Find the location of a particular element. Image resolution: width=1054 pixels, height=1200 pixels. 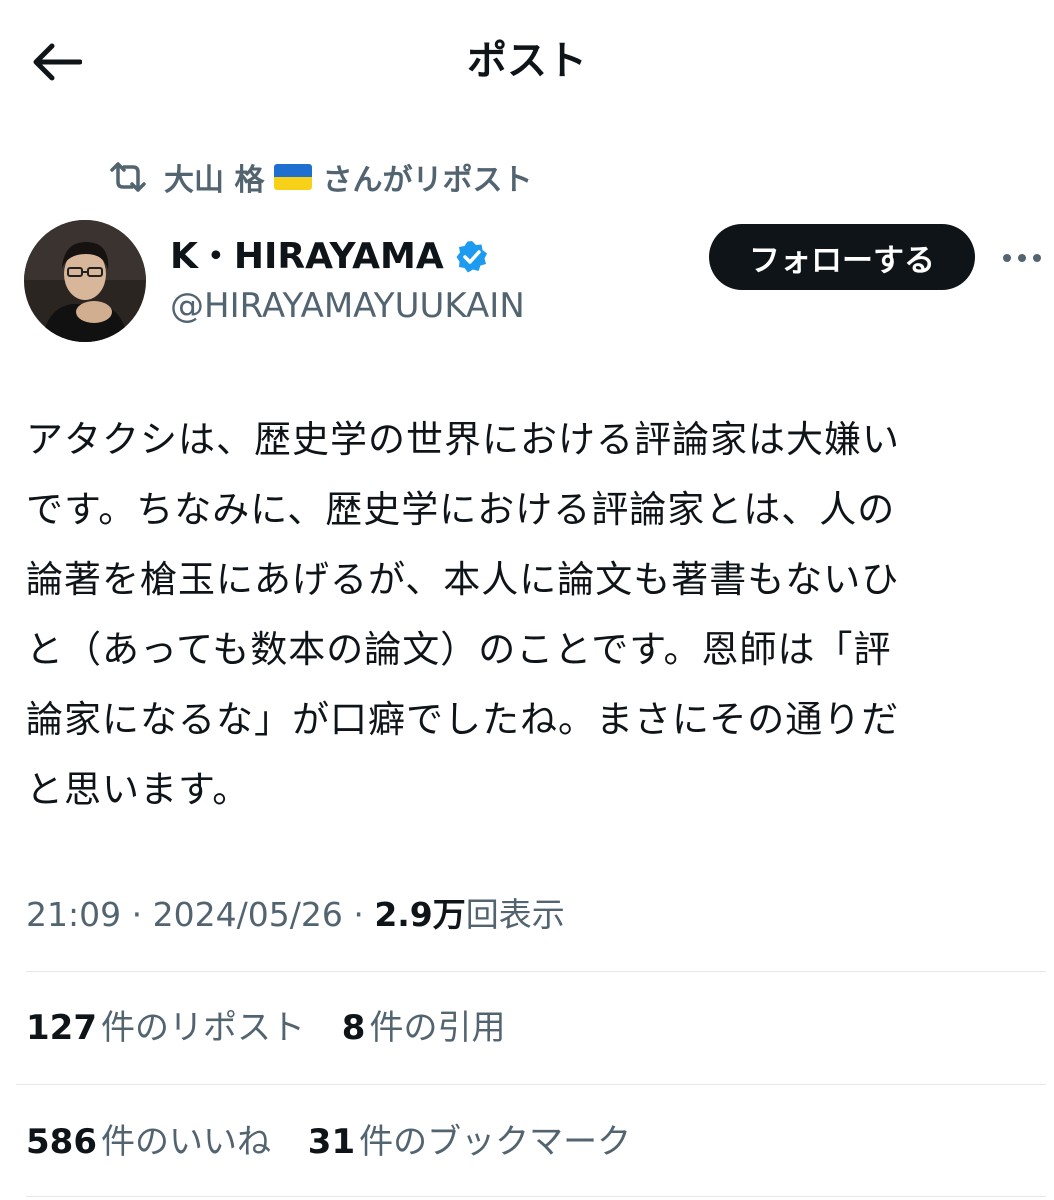

author-avatar-photo is located at coordinates (85, 281).